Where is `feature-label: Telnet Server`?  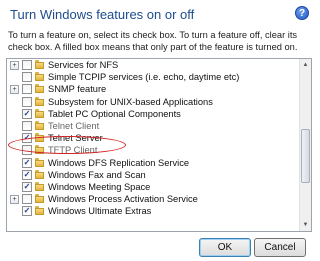 feature-label: Telnet Server is located at coordinates (75, 138).